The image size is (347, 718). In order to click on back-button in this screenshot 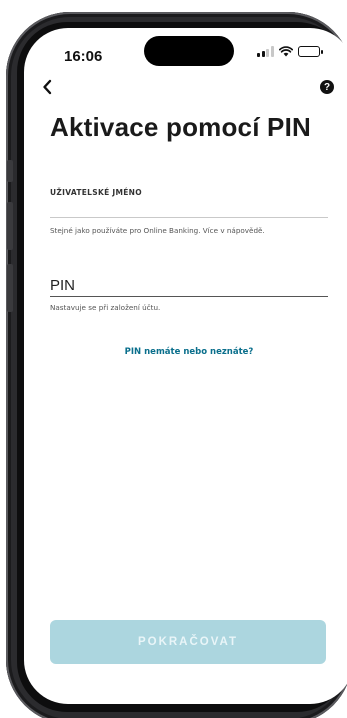, I will do `click(47, 87)`.